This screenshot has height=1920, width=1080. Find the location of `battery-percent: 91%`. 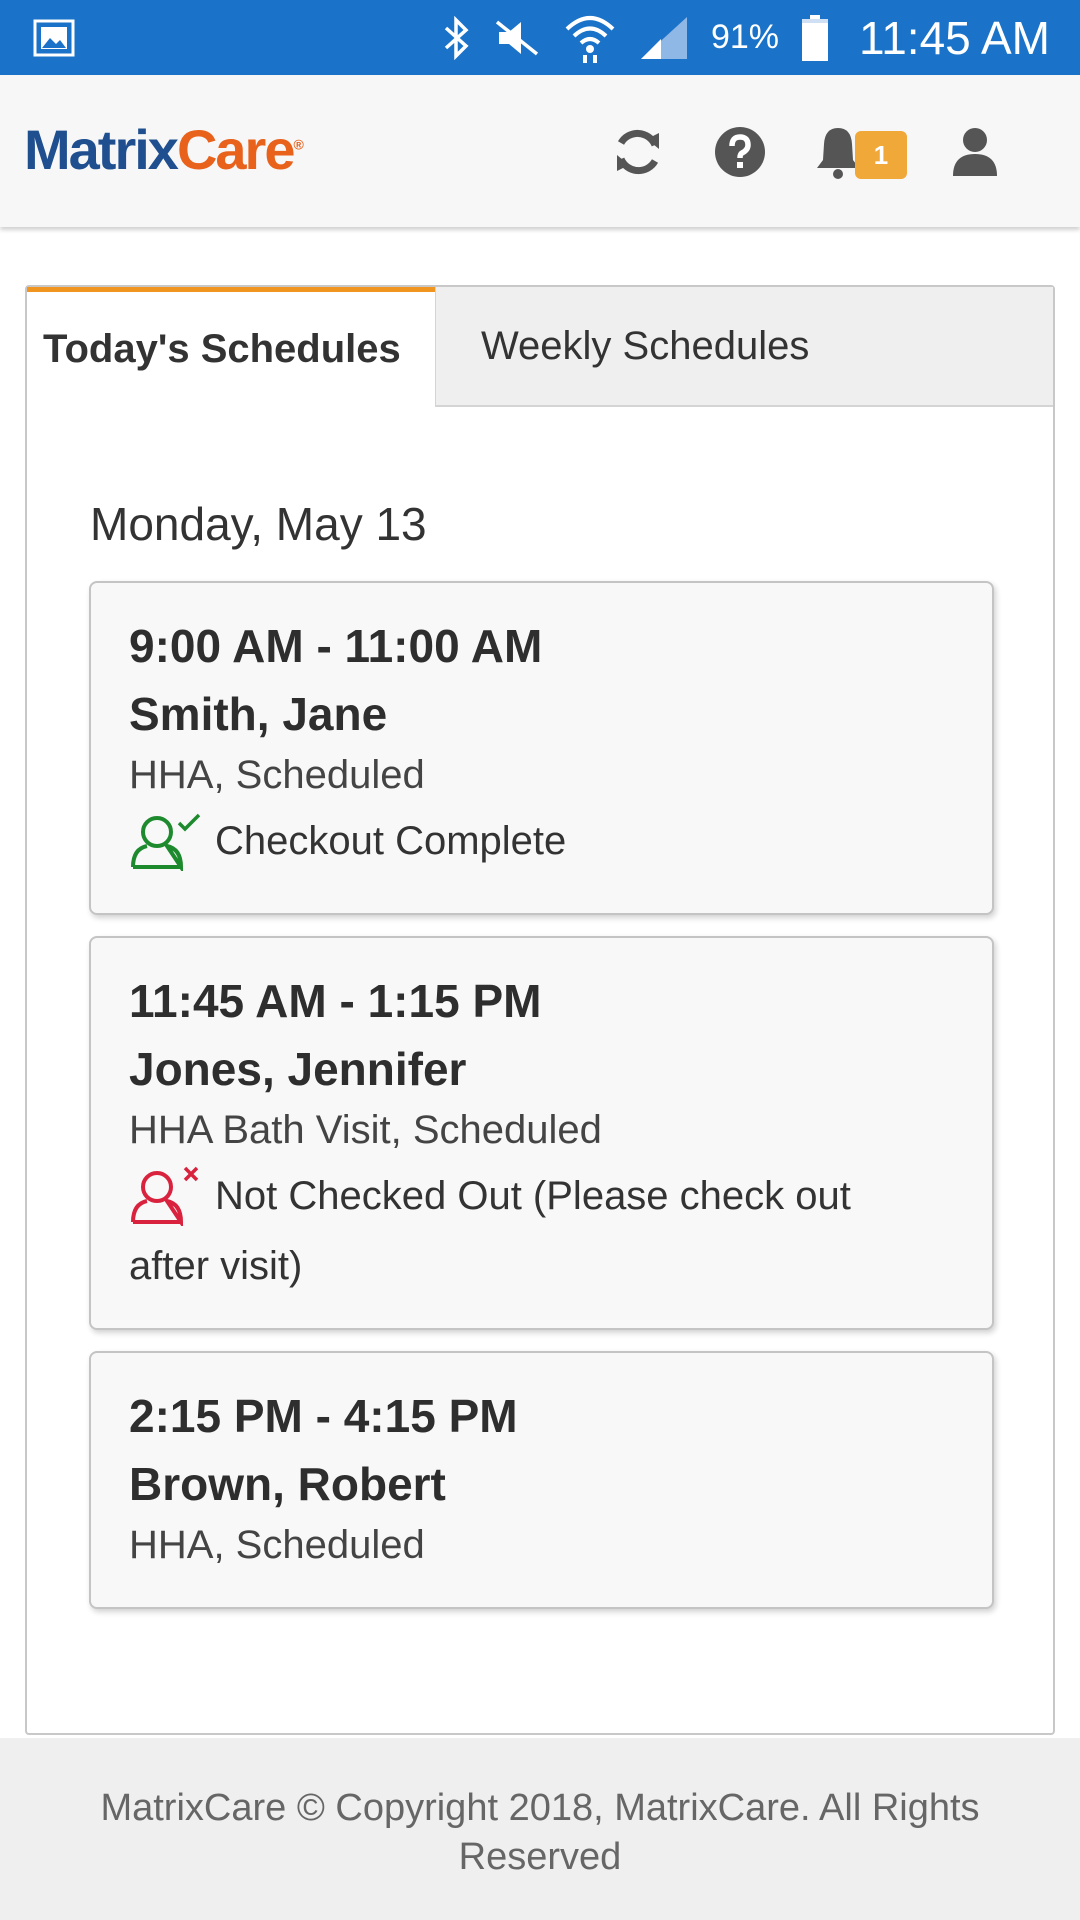

battery-percent: 91% is located at coordinates (745, 37).